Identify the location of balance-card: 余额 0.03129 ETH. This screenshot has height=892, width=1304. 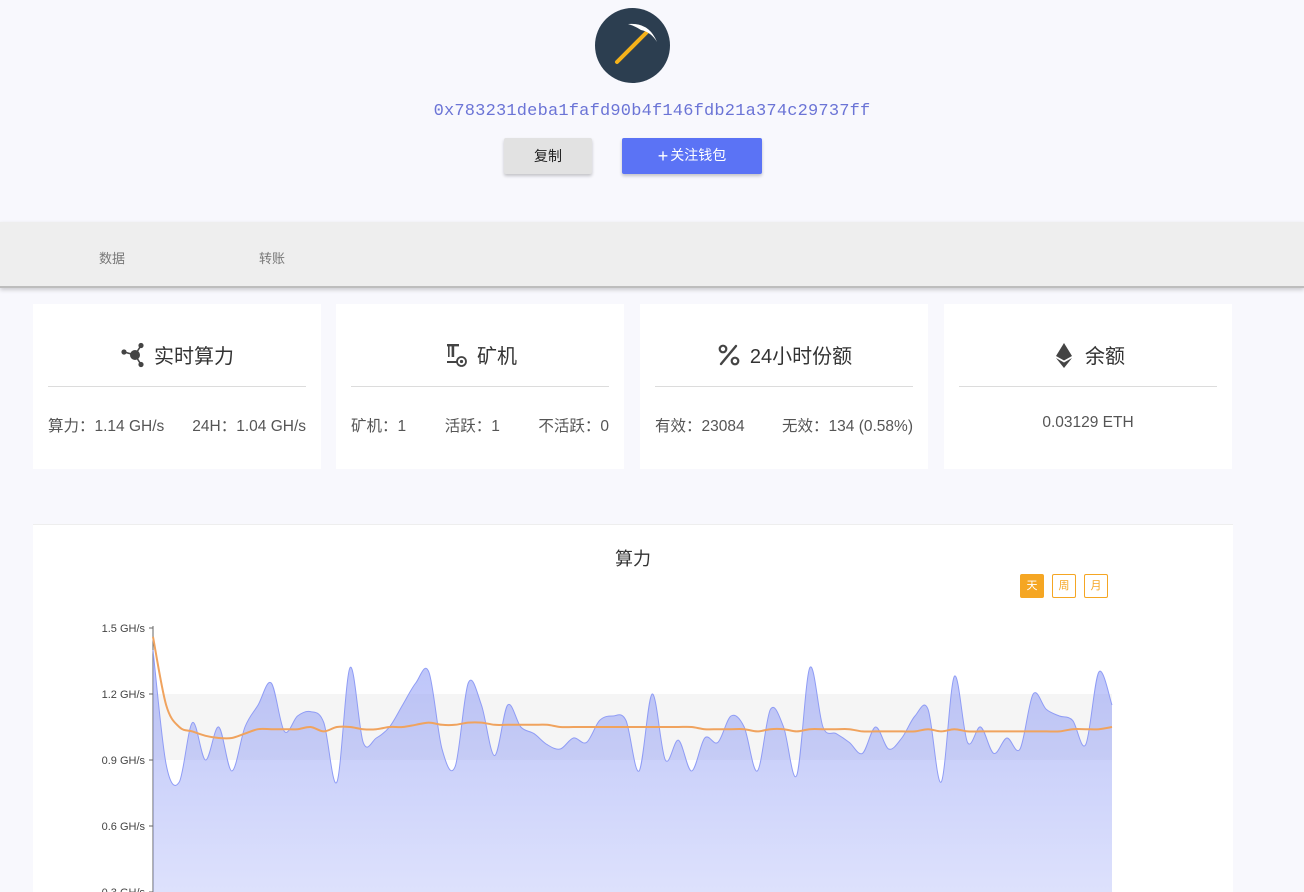
(1088, 386).